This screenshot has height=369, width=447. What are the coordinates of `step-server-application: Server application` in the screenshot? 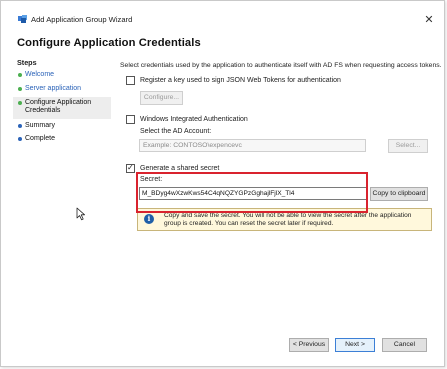 It's located at (62, 89).